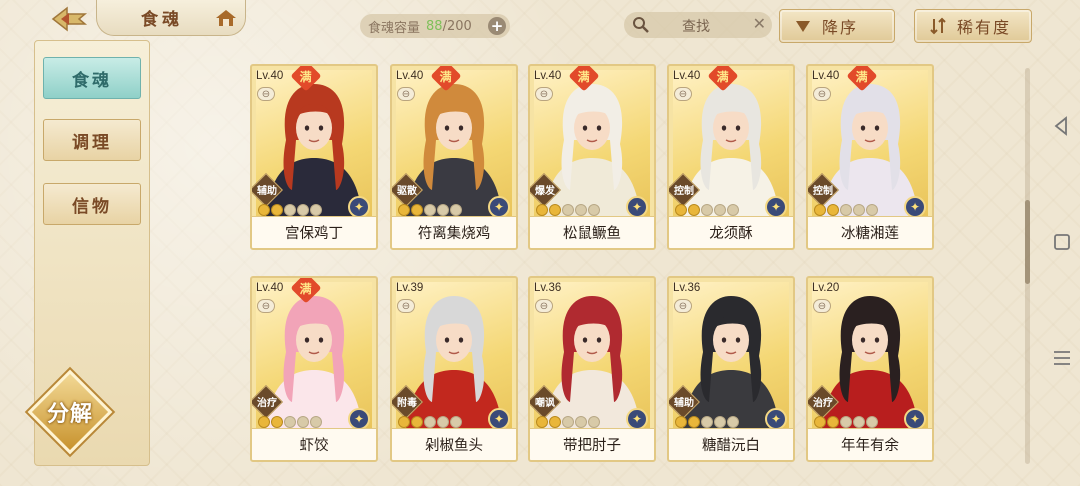 The image size is (1080, 486). Describe the element at coordinates (592, 444) in the screenshot. I see `card-name: 带把肘子` at that location.